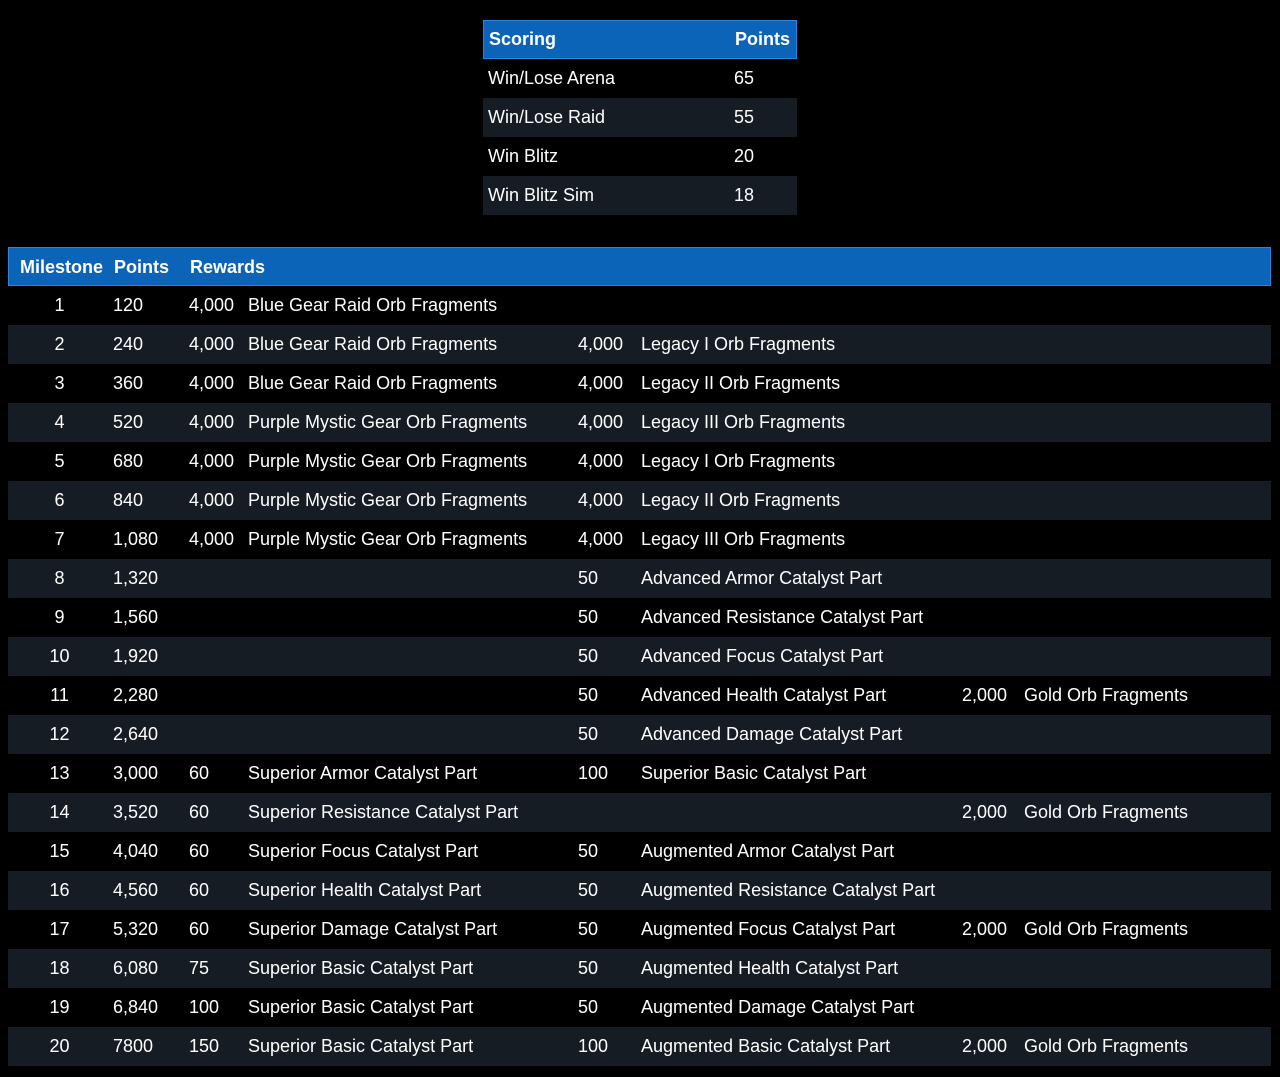 This screenshot has width=1280, height=1077. I want to click on reward-1-quantity: 75, so click(199, 968).